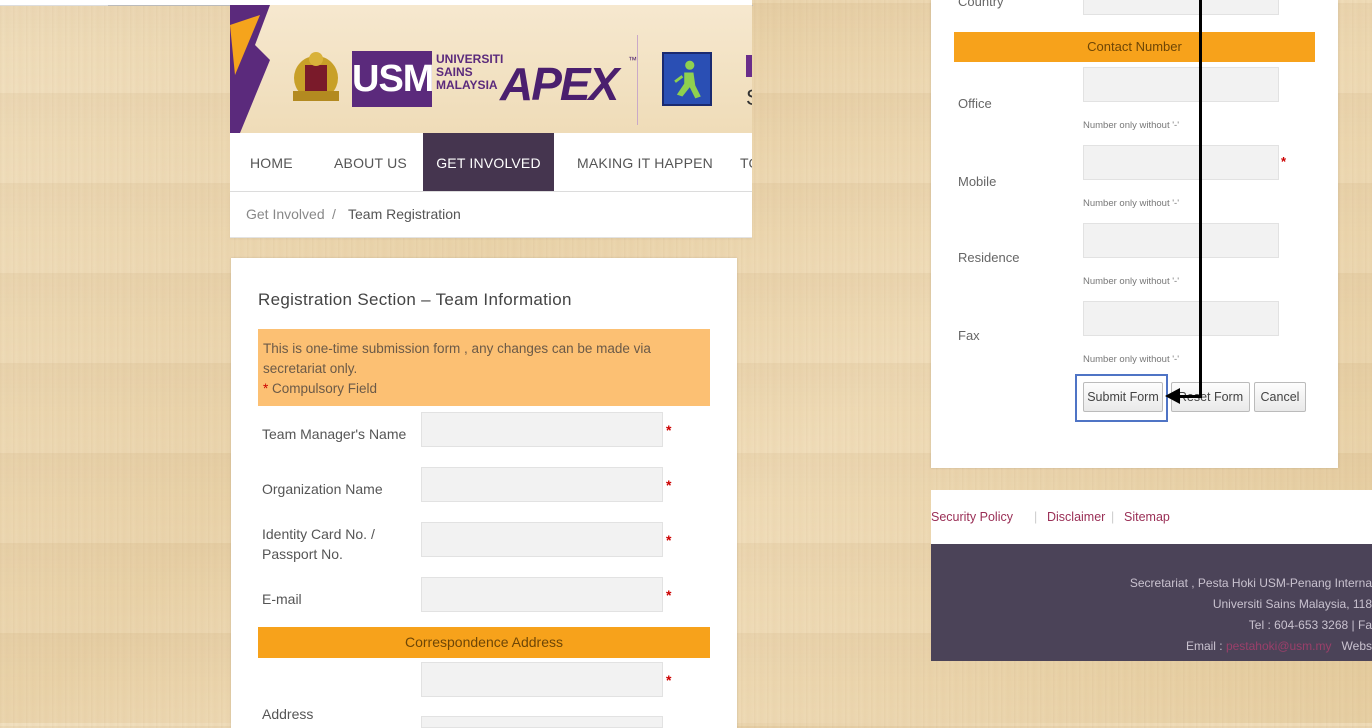  Describe the element at coordinates (746, 162) in the screenshot. I see `nav-clipped-item: TO` at that location.